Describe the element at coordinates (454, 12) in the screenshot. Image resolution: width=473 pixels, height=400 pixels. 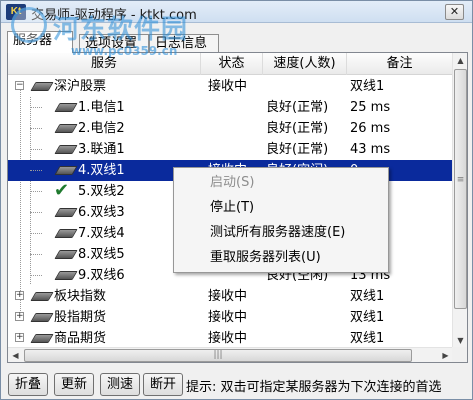
I see `close-button: ✕` at that location.